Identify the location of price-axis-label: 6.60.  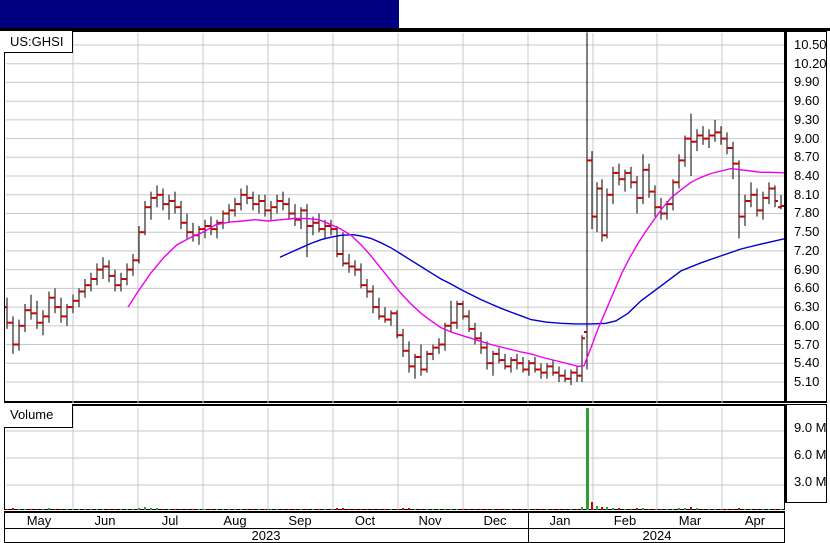
(807, 288).